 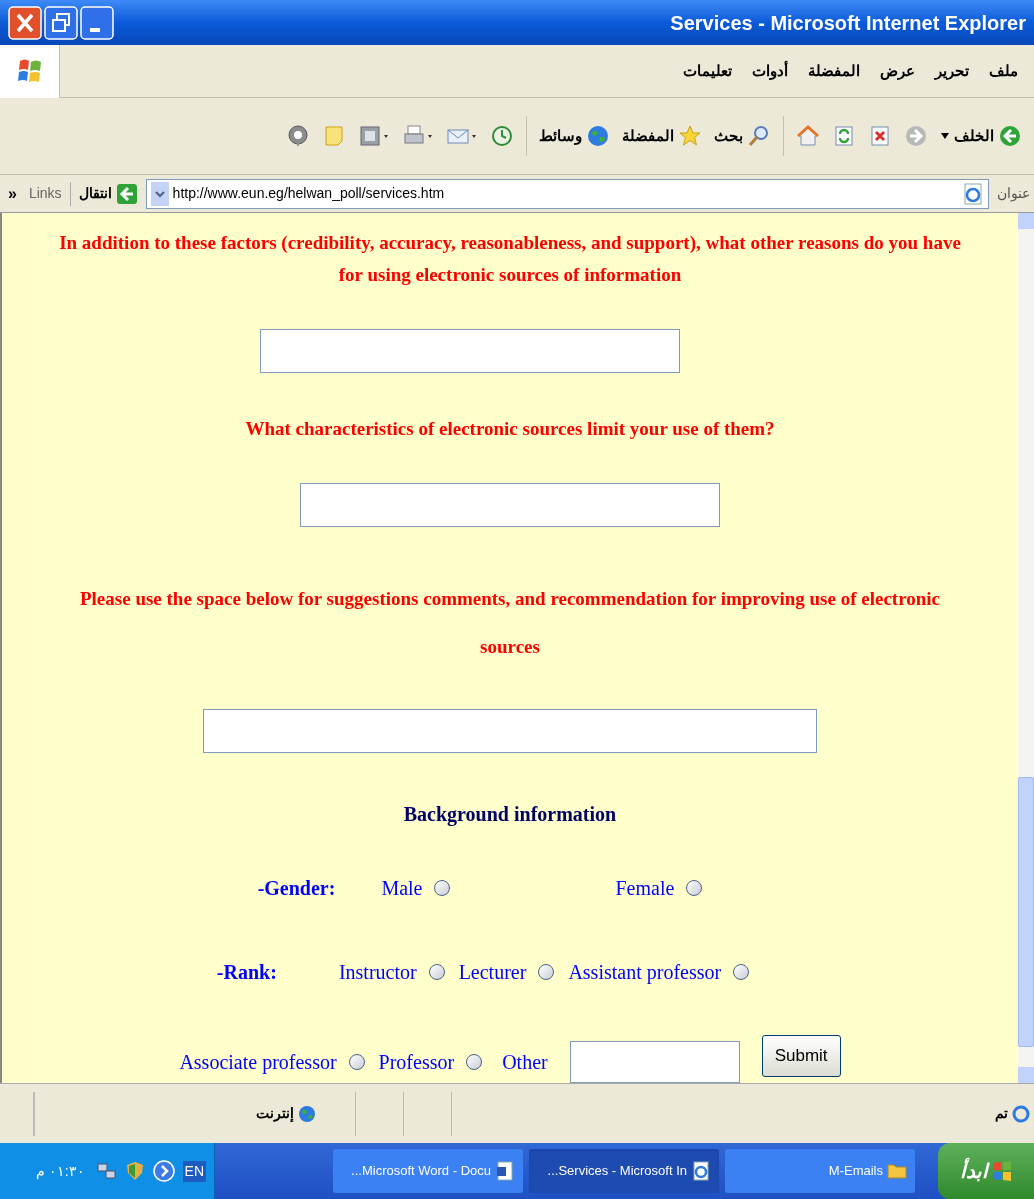 What do you see at coordinates (801, 1056) in the screenshot?
I see `submit-button: Submit` at bounding box center [801, 1056].